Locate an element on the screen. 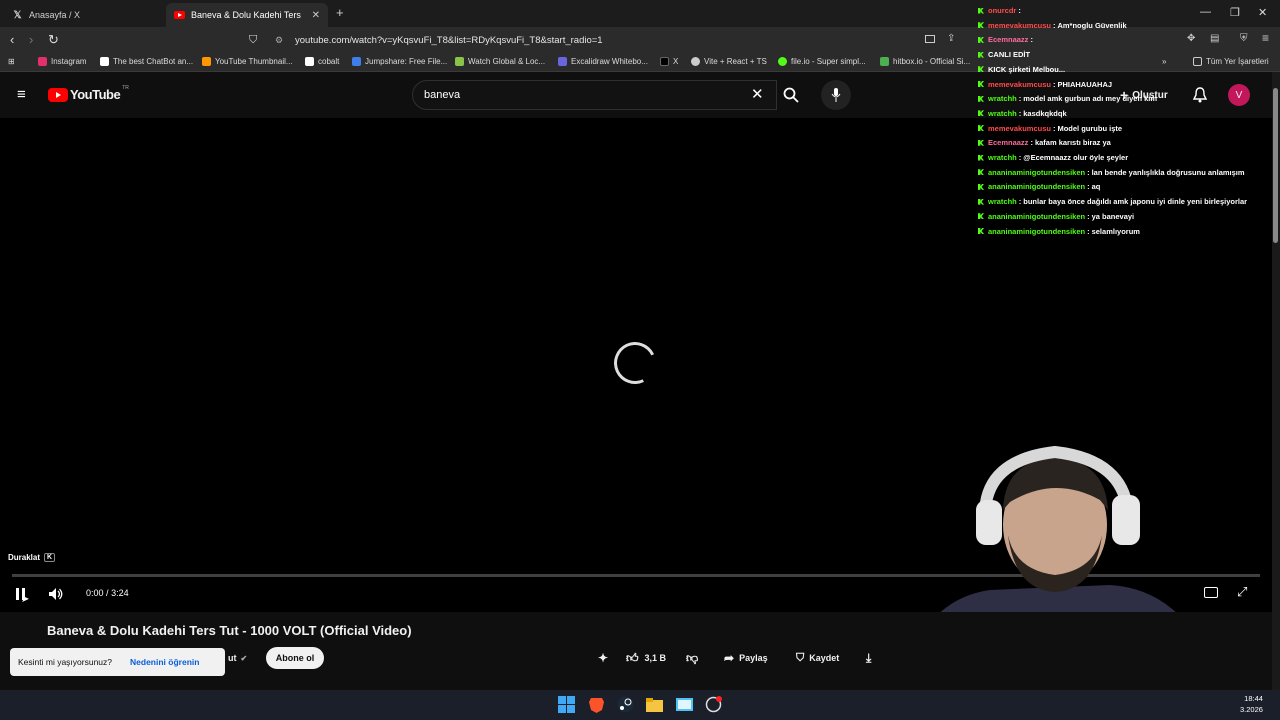  new-tab-button: + is located at coordinates (340, 12).